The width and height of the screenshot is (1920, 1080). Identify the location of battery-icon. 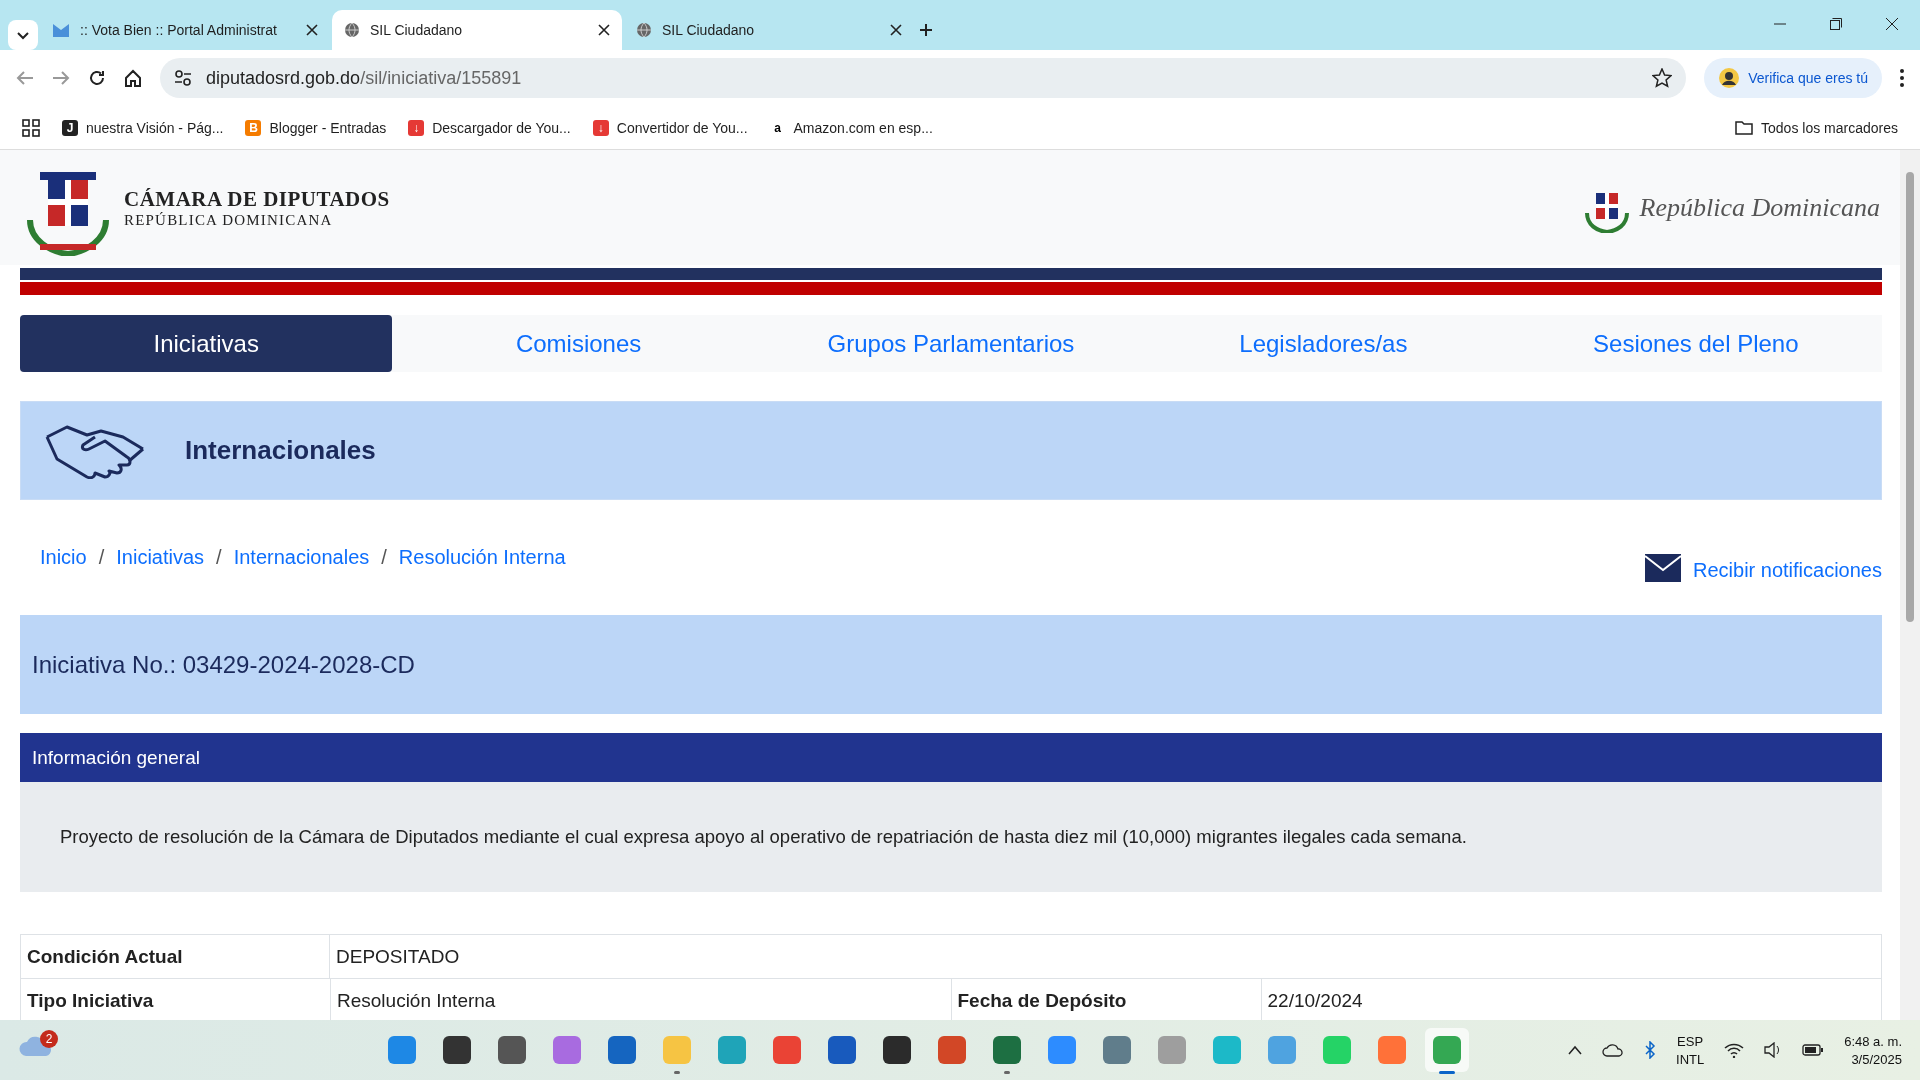
(1813, 1050).